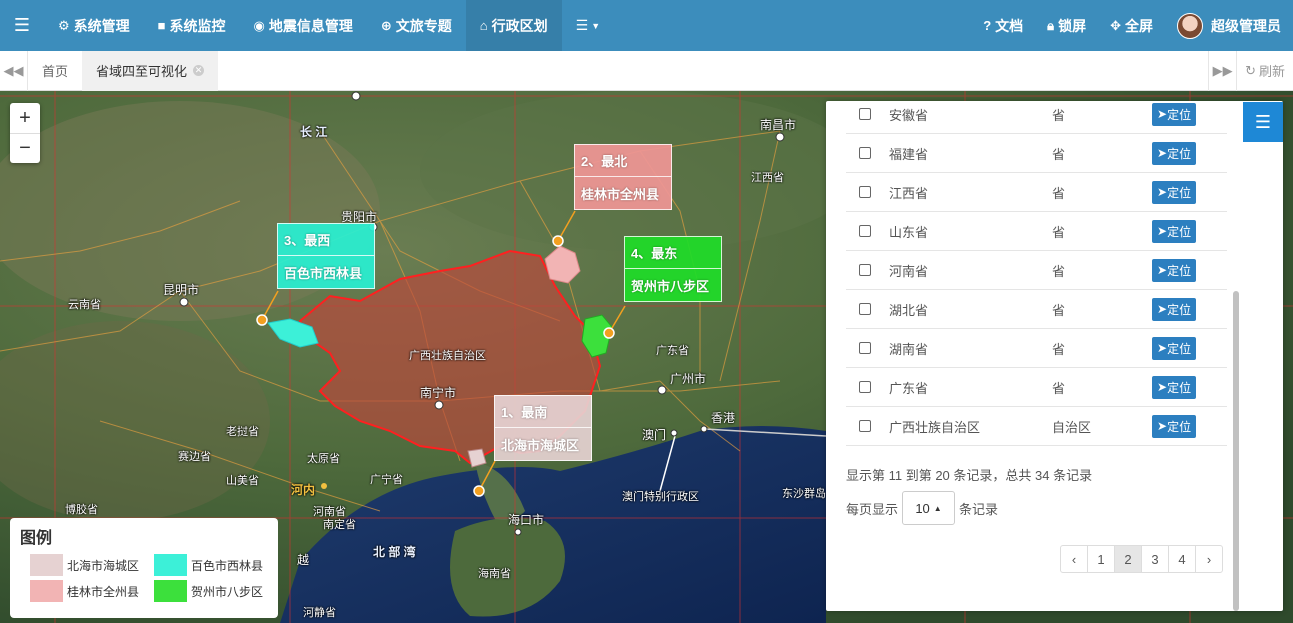 This screenshot has width=1293, height=623. Describe the element at coordinates (909, 193) in the screenshot. I see `row-name: 江西省` at that location.